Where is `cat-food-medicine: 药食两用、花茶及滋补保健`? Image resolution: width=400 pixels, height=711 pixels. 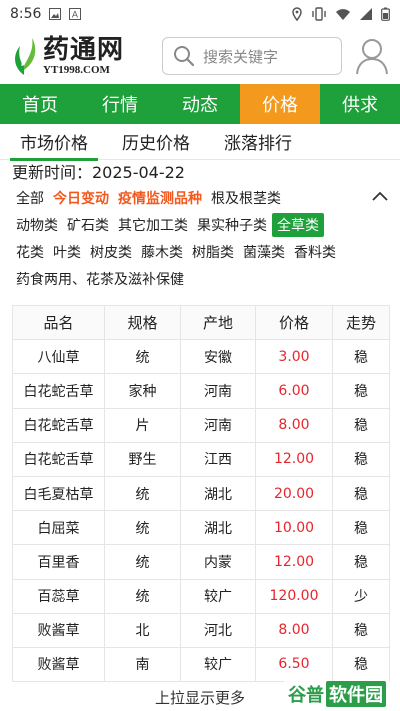
cat-food-medicine: 药食两用、花茶及滋补保健 is located at coordinates (100, 279).